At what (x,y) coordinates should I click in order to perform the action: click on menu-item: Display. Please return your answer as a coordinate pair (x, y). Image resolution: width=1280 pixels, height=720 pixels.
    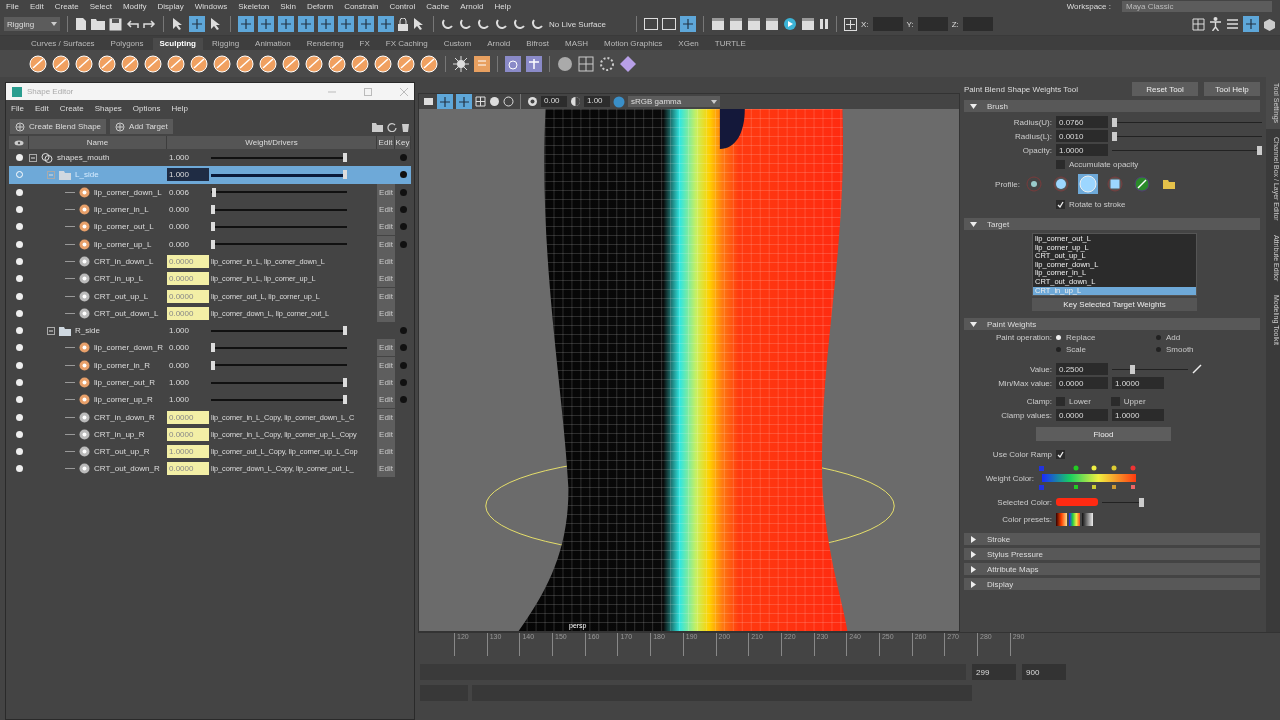
    Looking at the image, I should click on (170, 6).